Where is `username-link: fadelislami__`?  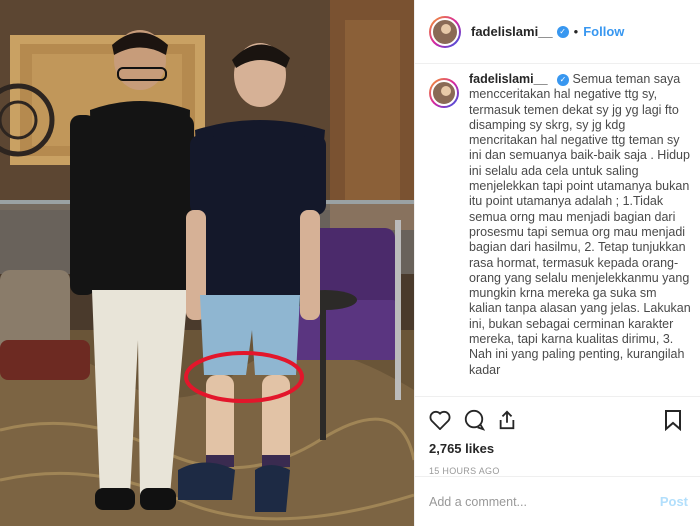
username-link: fadelislami__ is located at coordinates (512, 31).